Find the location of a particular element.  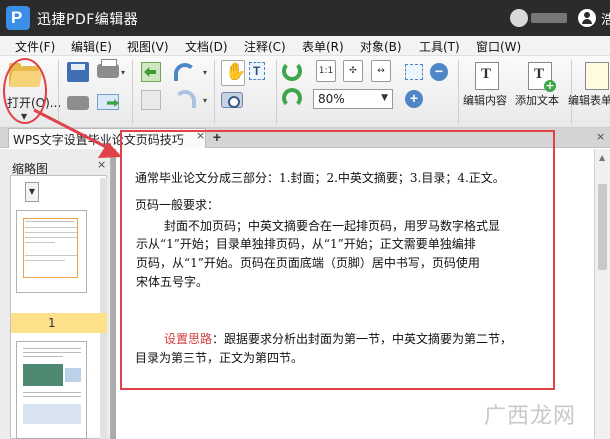

annotation-arrow is located at coordinates (77, 133).